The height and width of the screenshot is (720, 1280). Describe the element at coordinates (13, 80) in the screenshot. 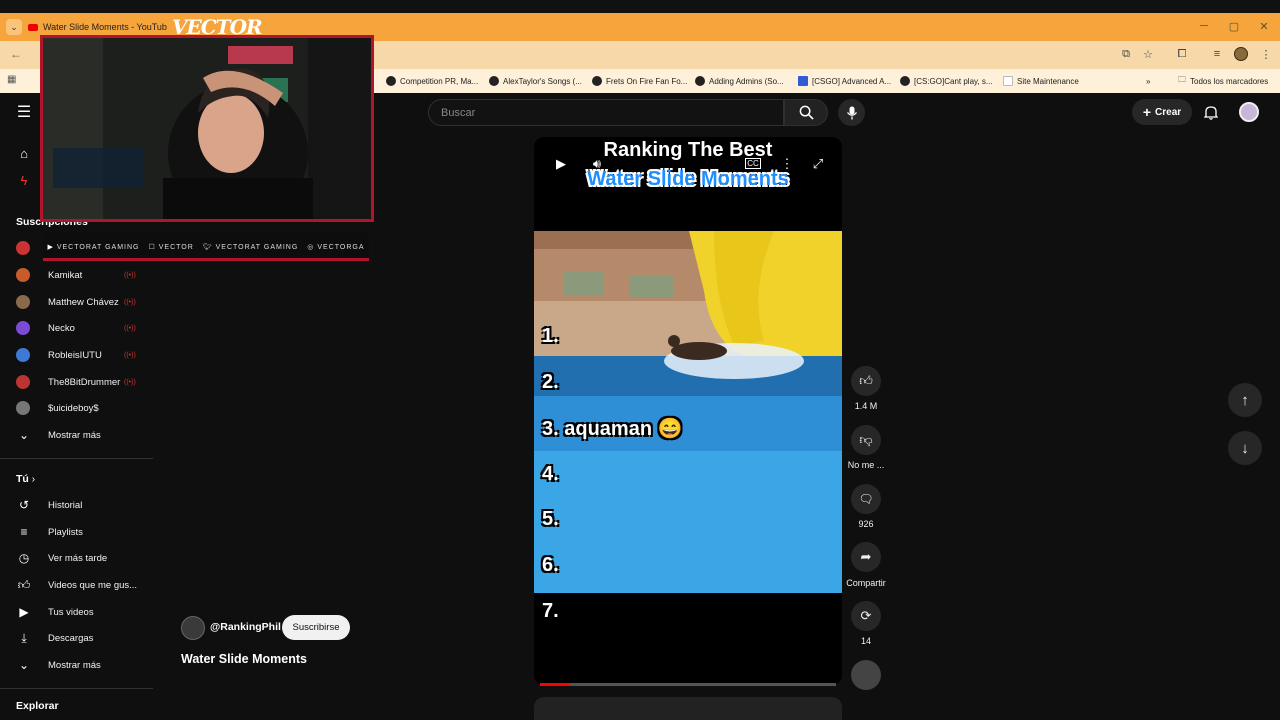

I see `apps-grid-icon: ▦` at that location.